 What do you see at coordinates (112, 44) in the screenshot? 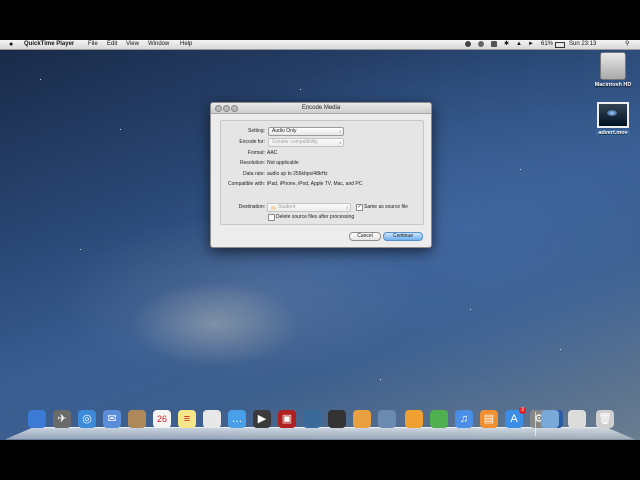
I see `menu-edit: Edit` at bounding box center [112, 44].